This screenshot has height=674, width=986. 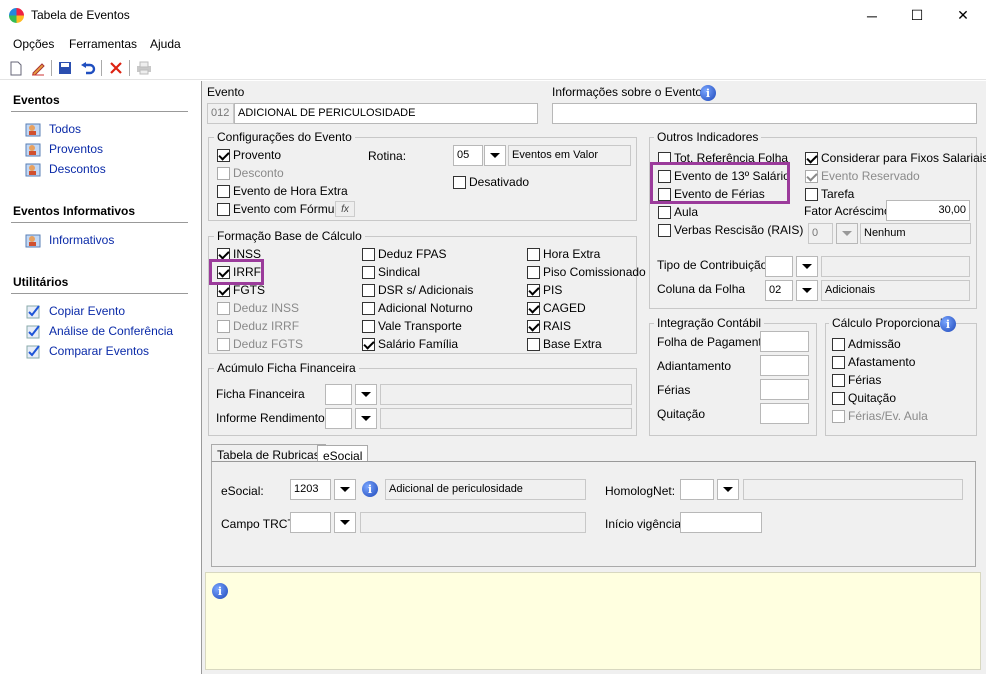 I want to click on provento-checkbox: Provento, so click(x=249, y=155).